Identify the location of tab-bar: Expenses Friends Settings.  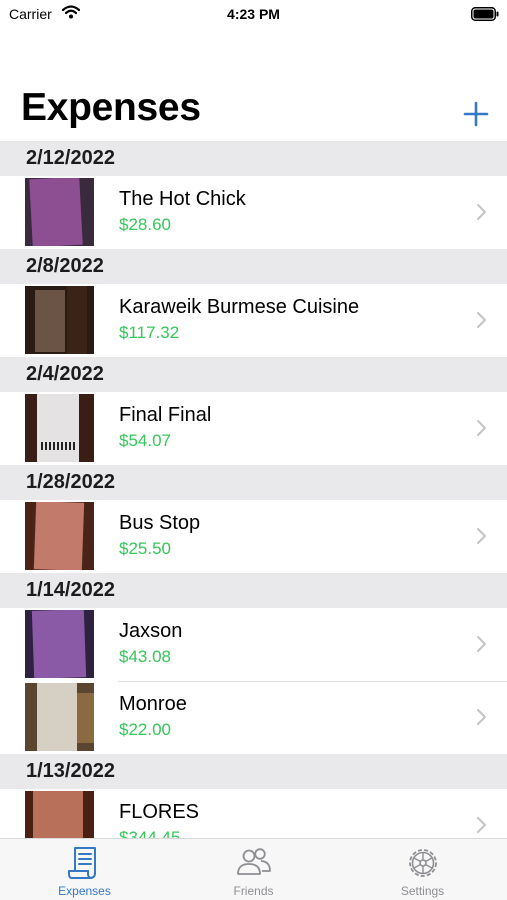
(253, 869).